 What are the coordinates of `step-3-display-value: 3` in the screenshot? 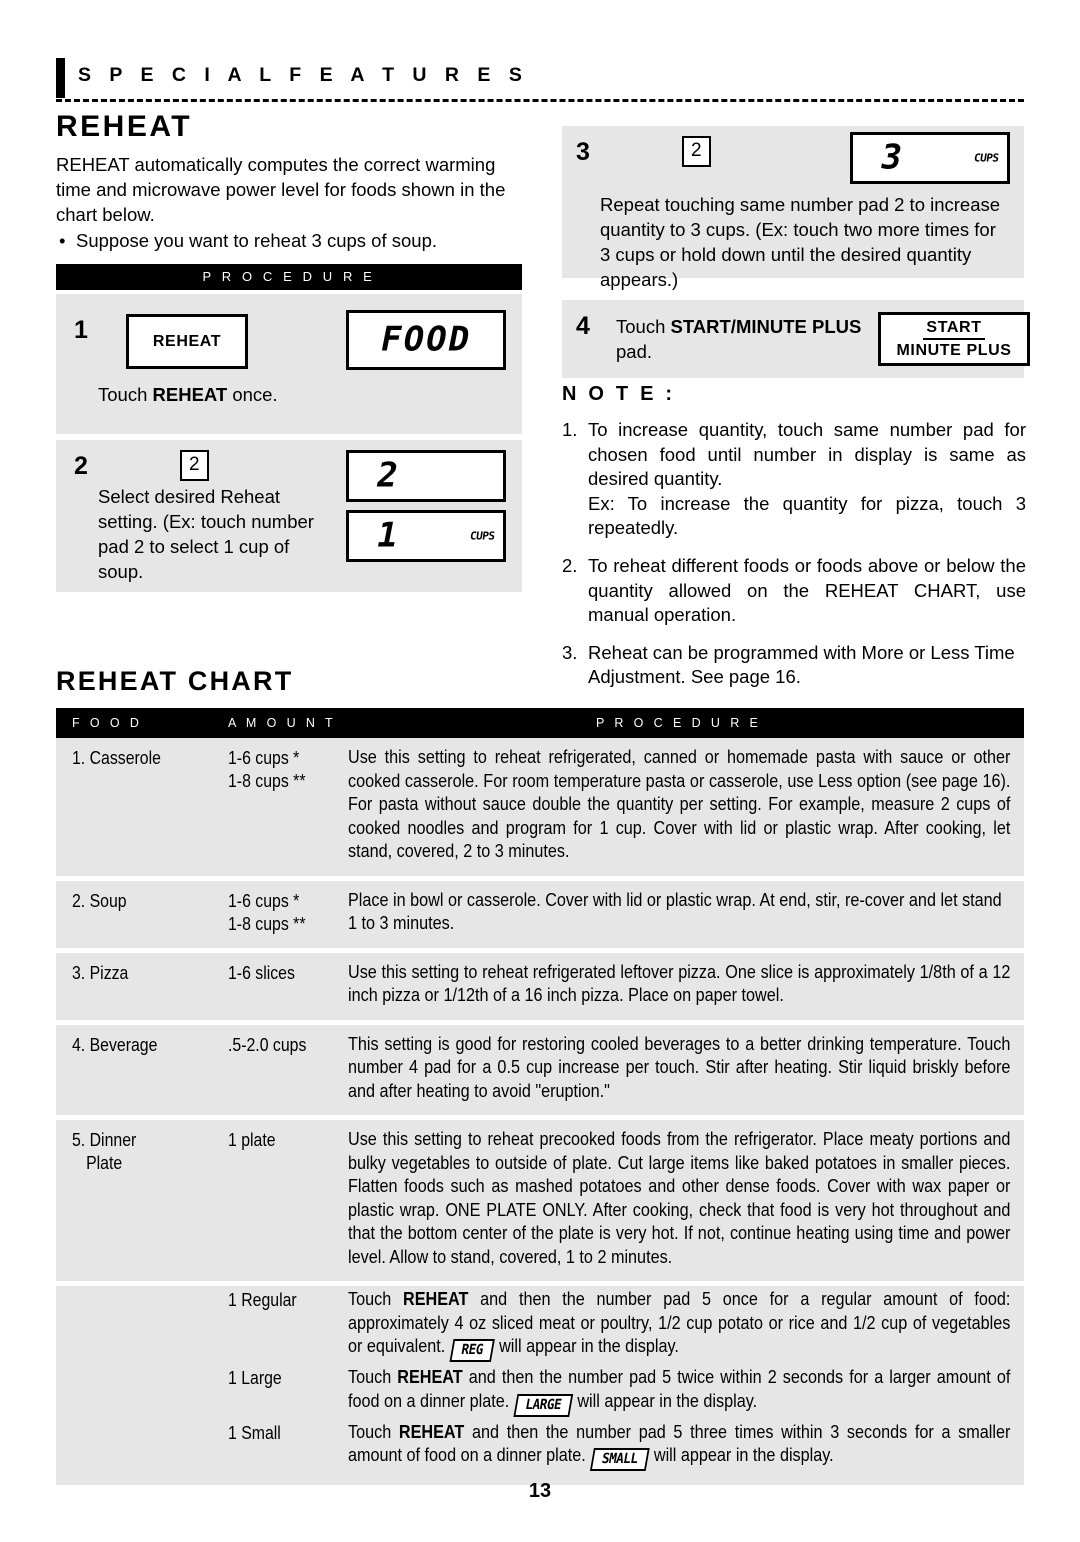 It's located at (892, 157).